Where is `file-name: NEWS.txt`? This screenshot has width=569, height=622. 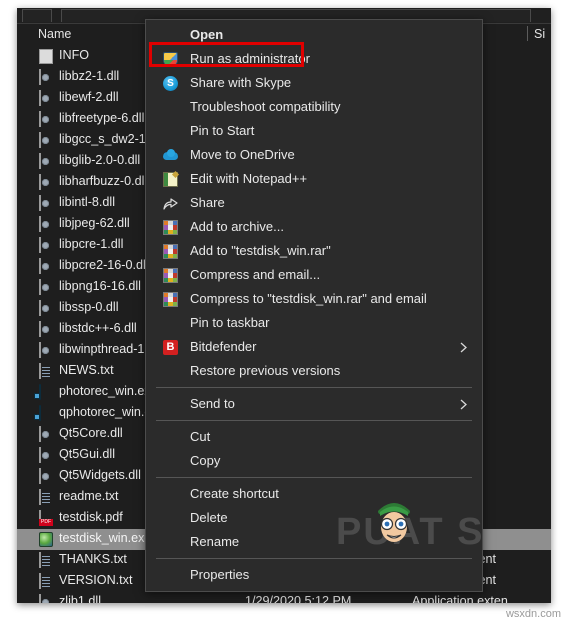
file-name: NEWS.txt is located at coordinates (86, 370).